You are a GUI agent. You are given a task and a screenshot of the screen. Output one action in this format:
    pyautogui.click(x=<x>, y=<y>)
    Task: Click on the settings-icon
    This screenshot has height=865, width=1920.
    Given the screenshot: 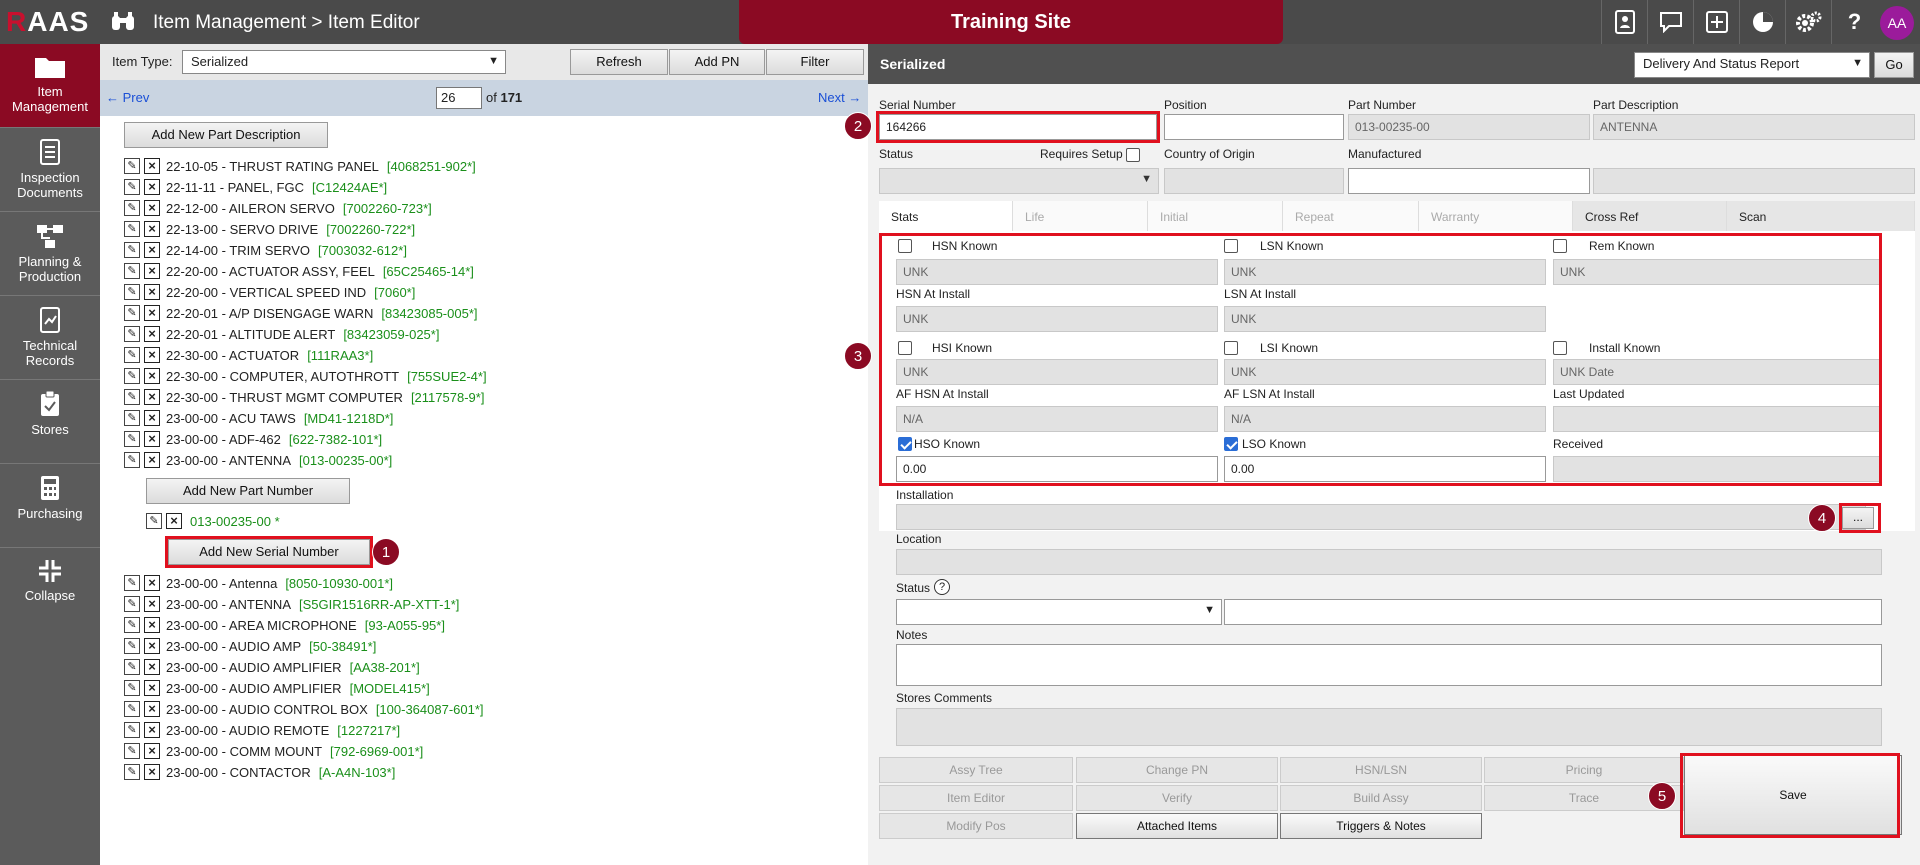 What is the action you would take?
    pyautogui.click(x=1808, y=22)
    